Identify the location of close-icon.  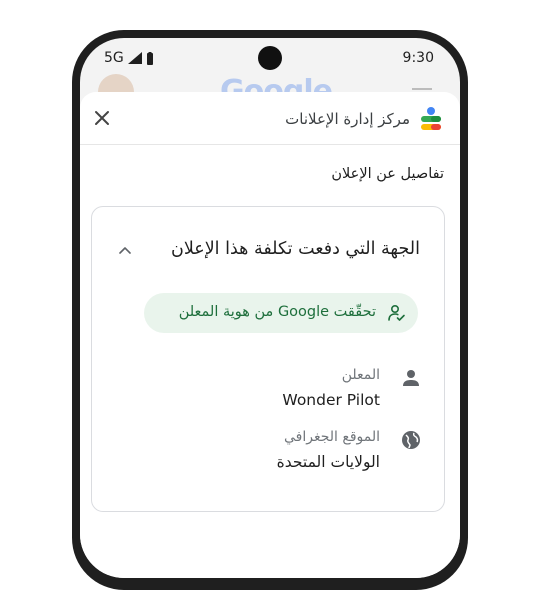
(102, 118).